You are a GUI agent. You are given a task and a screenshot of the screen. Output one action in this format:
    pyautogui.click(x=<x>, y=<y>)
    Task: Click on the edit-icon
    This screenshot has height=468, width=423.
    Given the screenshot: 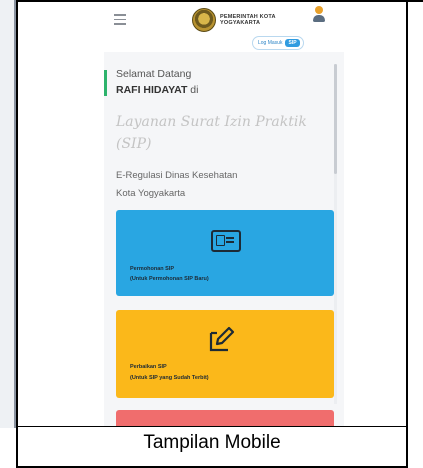 What is the action you would take?
    pyautogui.click(x=222, y=339)
    